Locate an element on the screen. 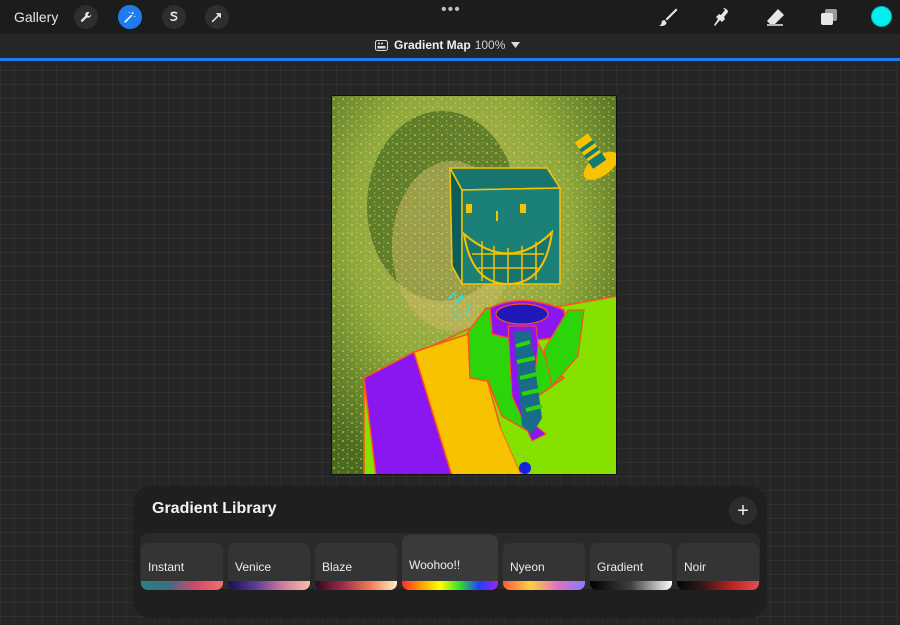  plus-icon: + is located at coordinates (743, 511).